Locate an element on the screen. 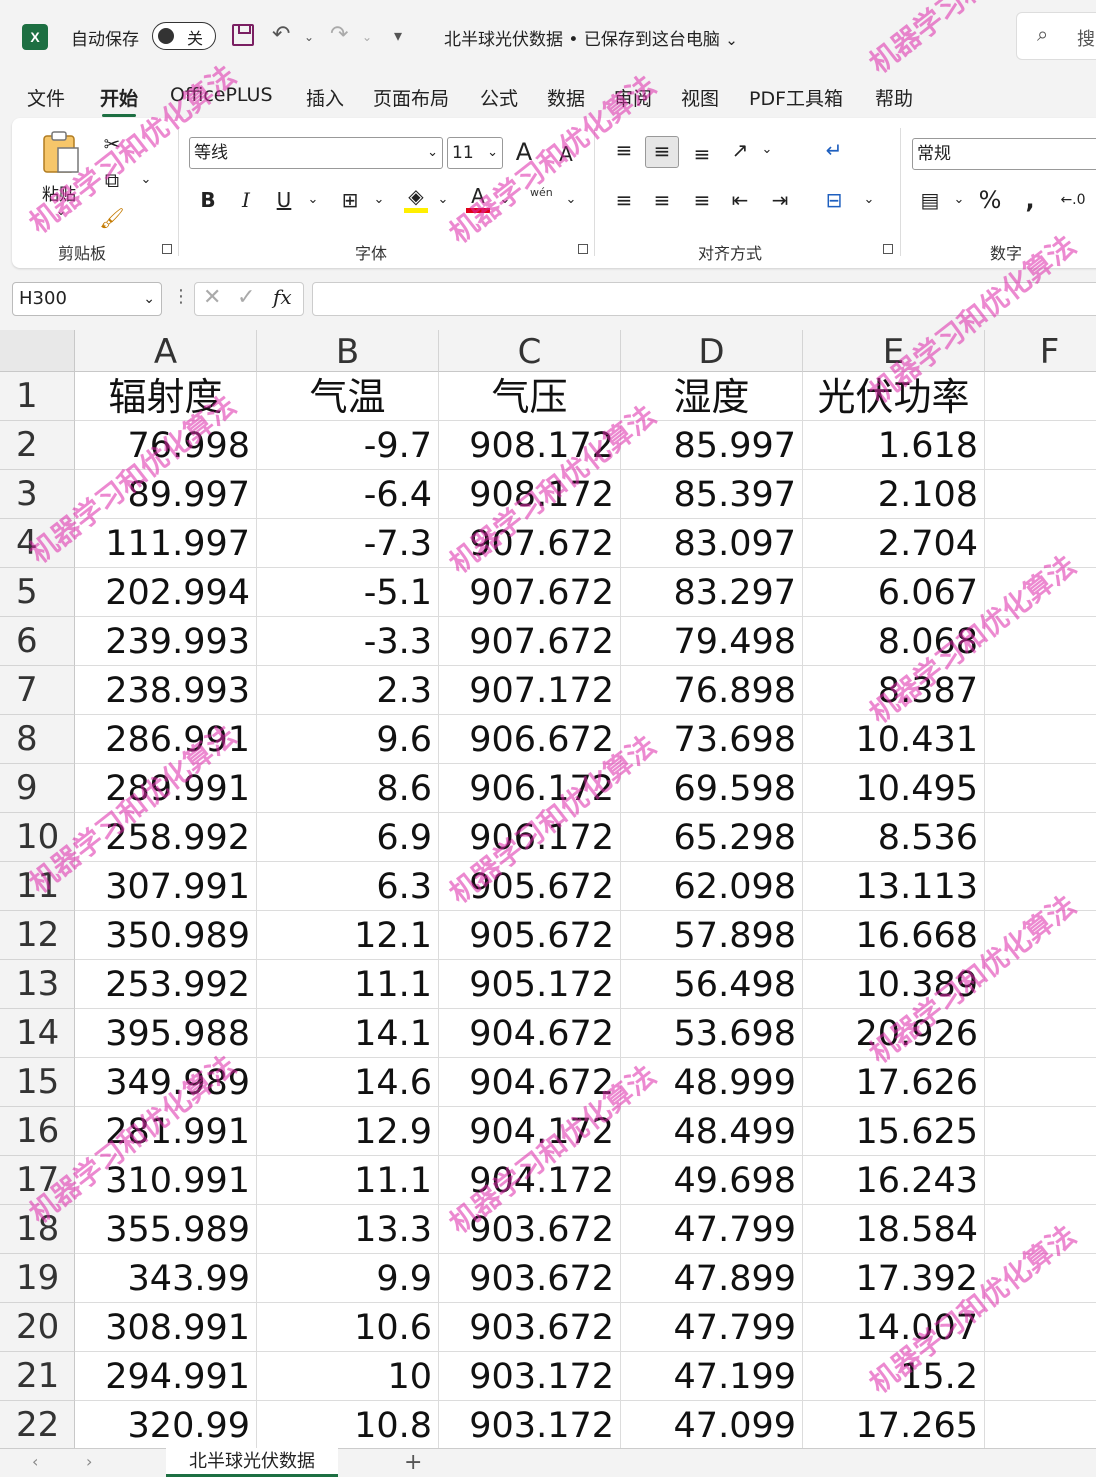 Image resolution: width=1096 pixels, height=1477 pixels. column-header-d: D is located at coordinates (712, 351).